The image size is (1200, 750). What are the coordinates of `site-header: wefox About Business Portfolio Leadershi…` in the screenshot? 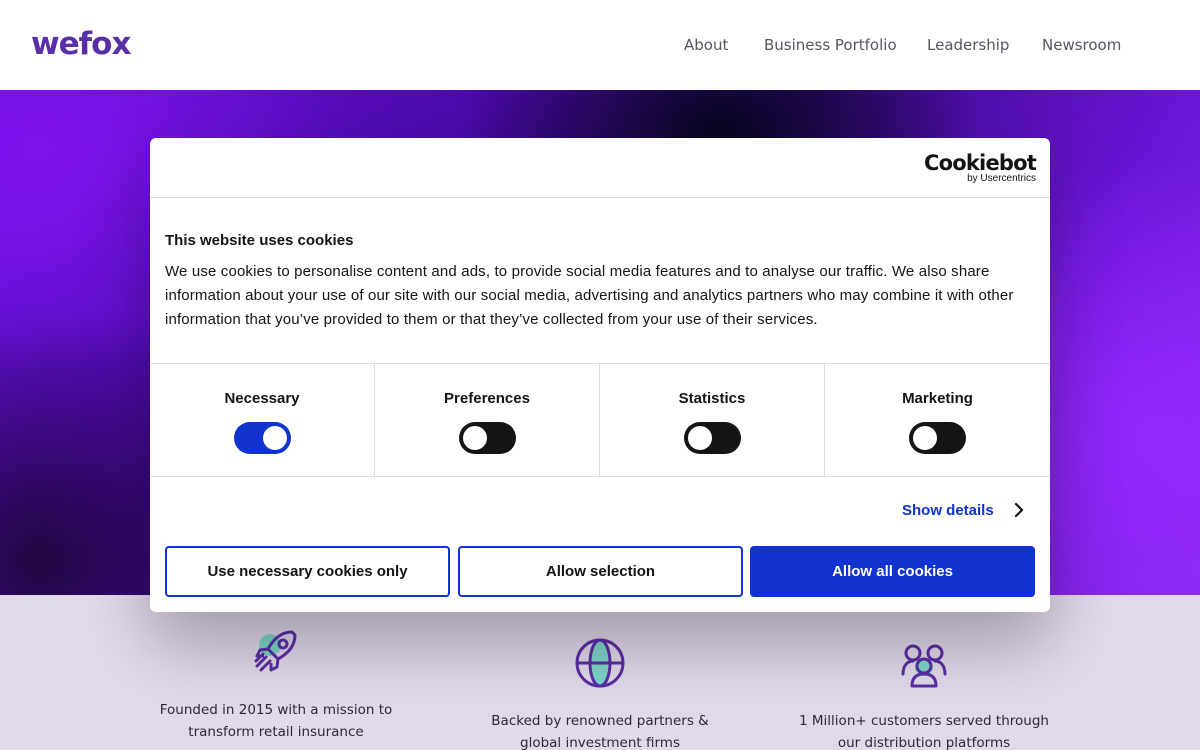 It's located at (600, 45).